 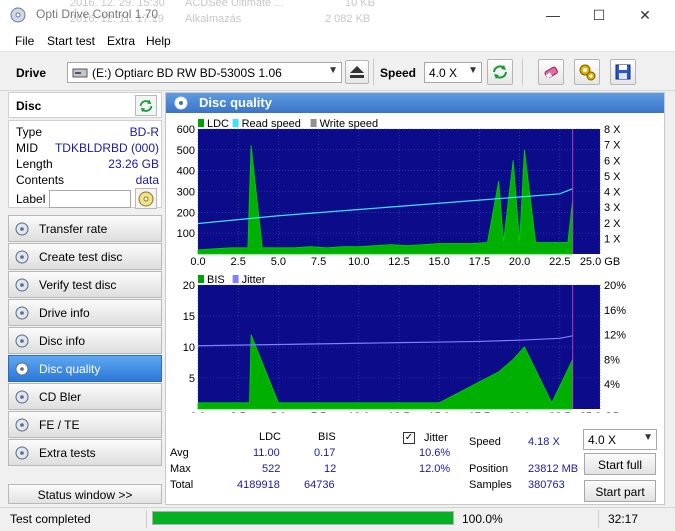 I want to click on position-label: Position, so click(x=489, y=469).